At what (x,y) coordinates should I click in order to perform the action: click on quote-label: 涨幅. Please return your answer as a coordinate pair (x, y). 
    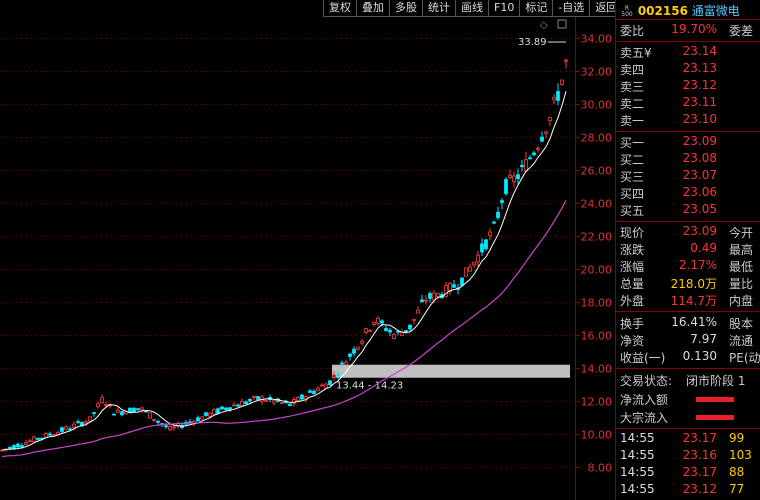
    Looking at the image, I should click on (632, 267).